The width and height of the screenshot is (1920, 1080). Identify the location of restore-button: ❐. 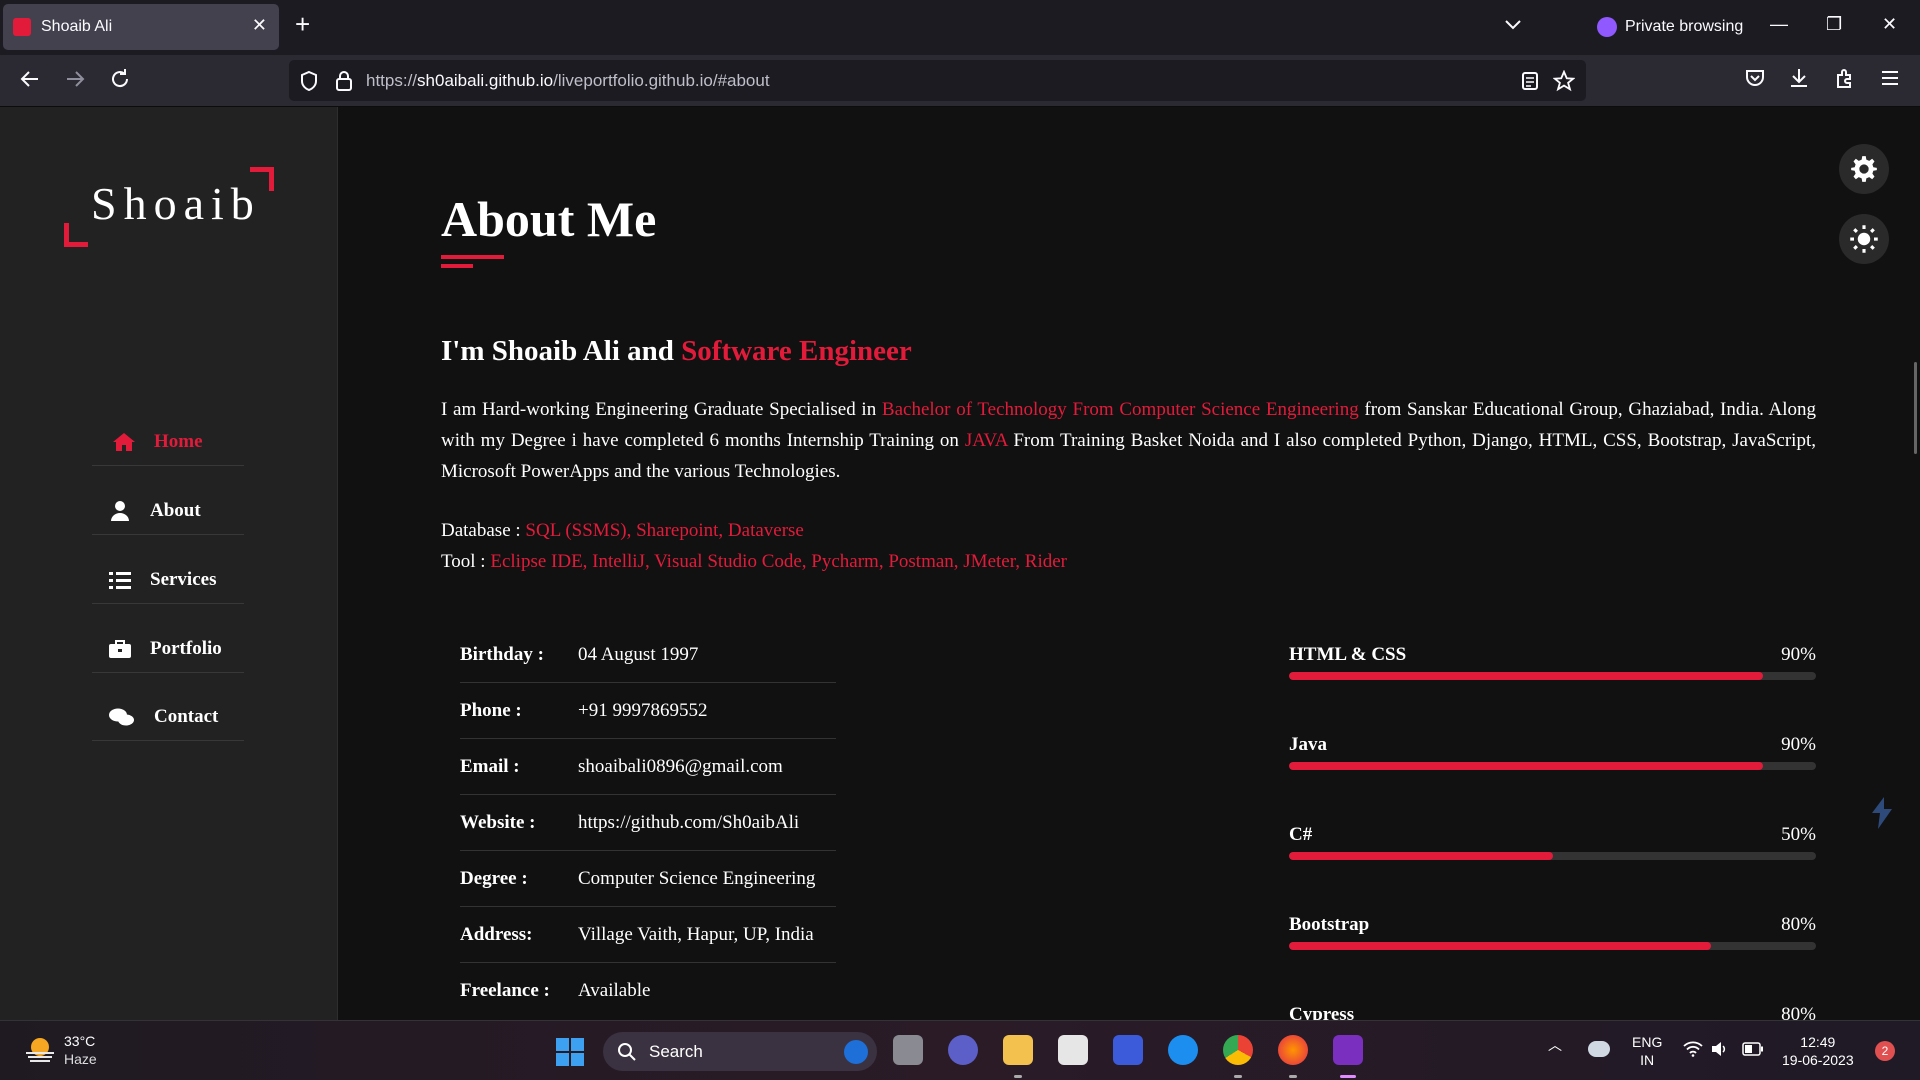
(1834, 24).